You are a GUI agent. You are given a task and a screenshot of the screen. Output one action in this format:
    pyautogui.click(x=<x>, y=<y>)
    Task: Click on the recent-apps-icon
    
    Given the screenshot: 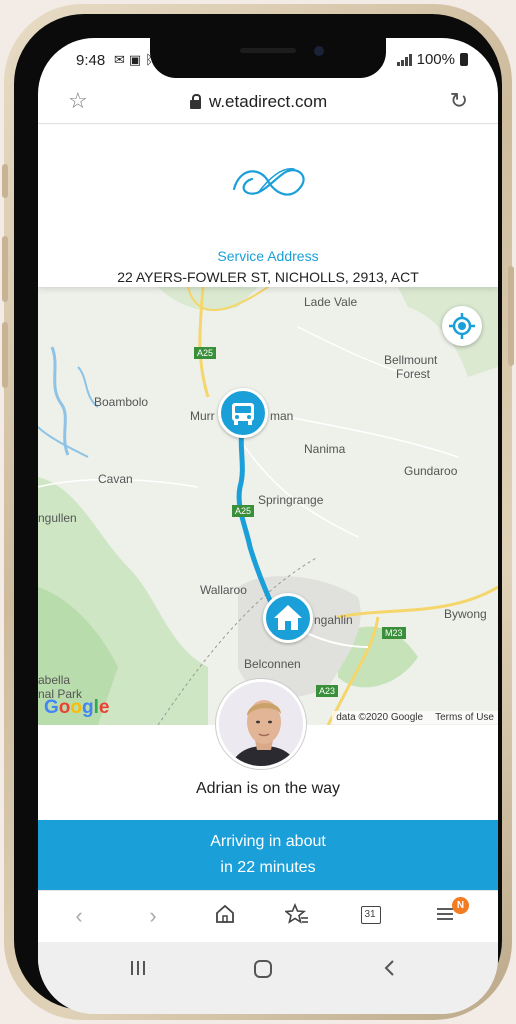 What is the action you would take?
    pyautogui.click(x=138, y=968)
    